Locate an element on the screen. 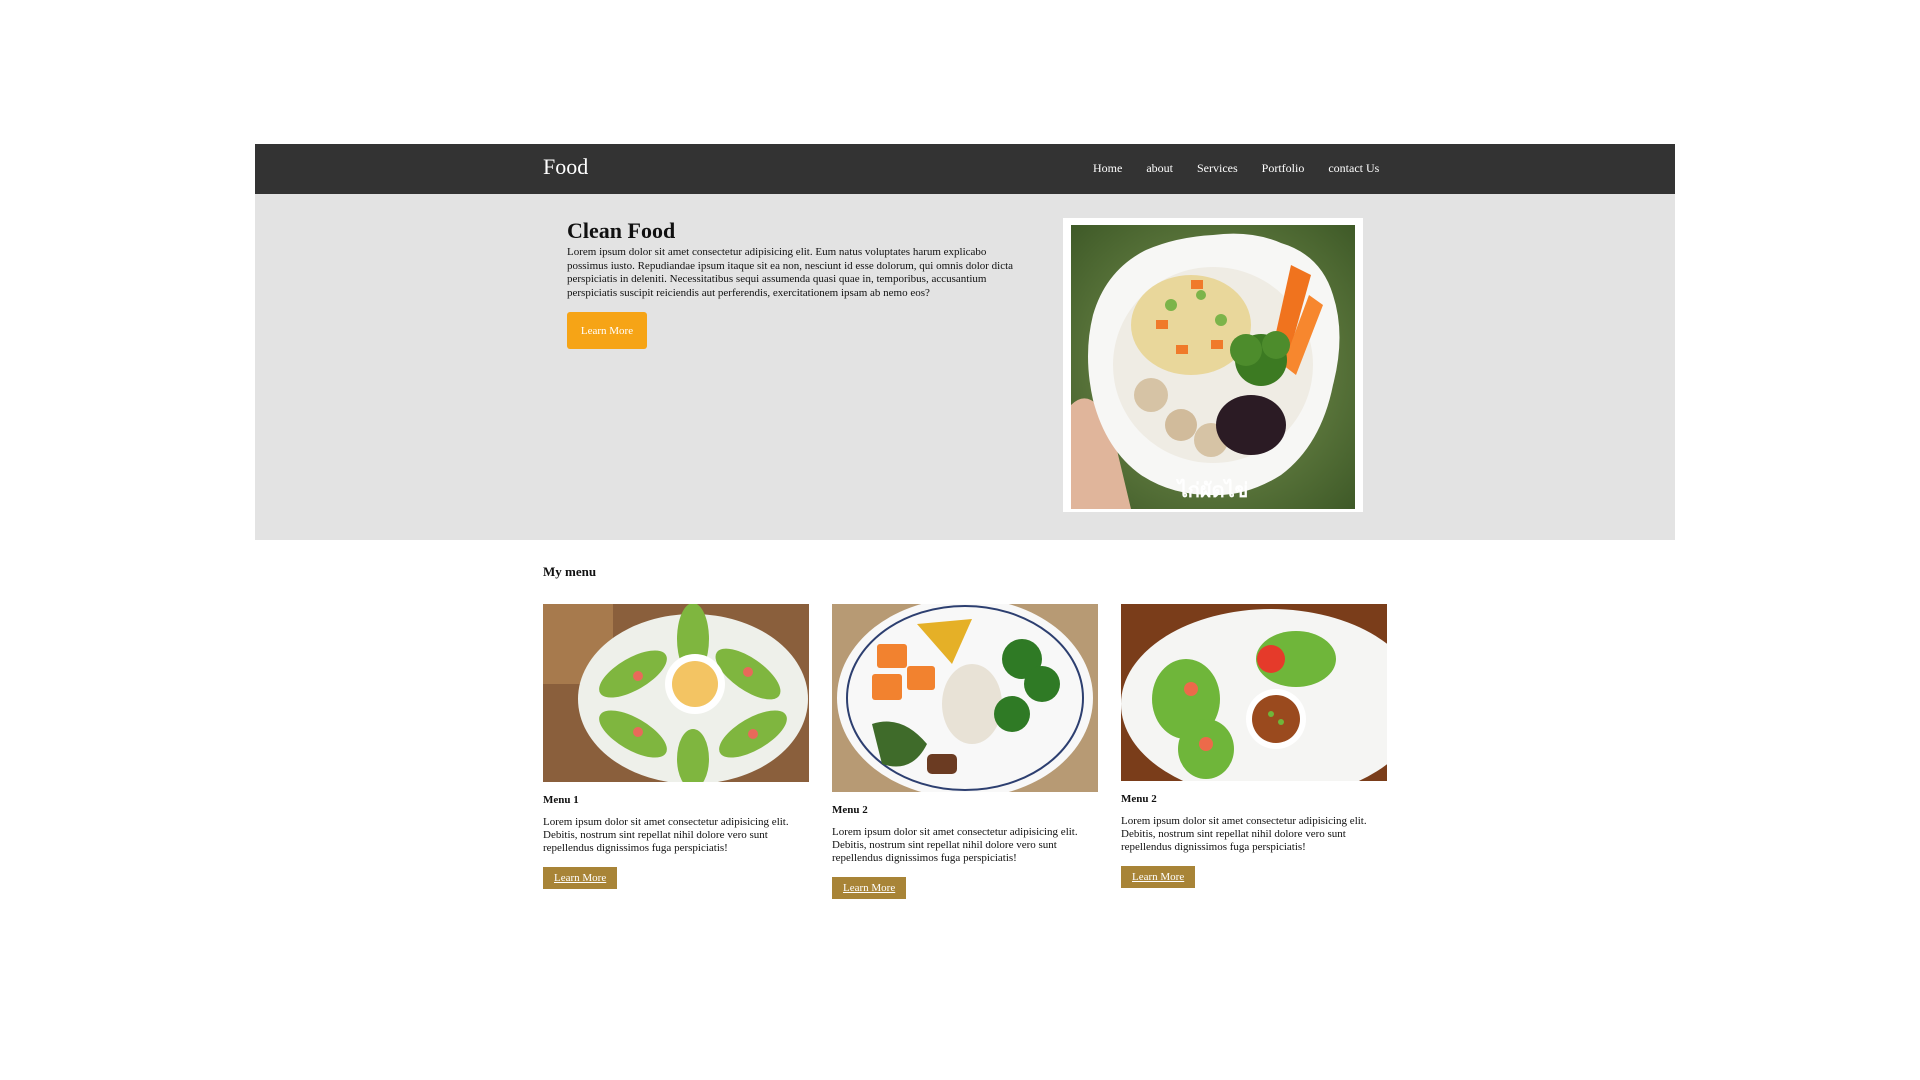  nav-link-home: Home is located at coordinates (1107, 168).